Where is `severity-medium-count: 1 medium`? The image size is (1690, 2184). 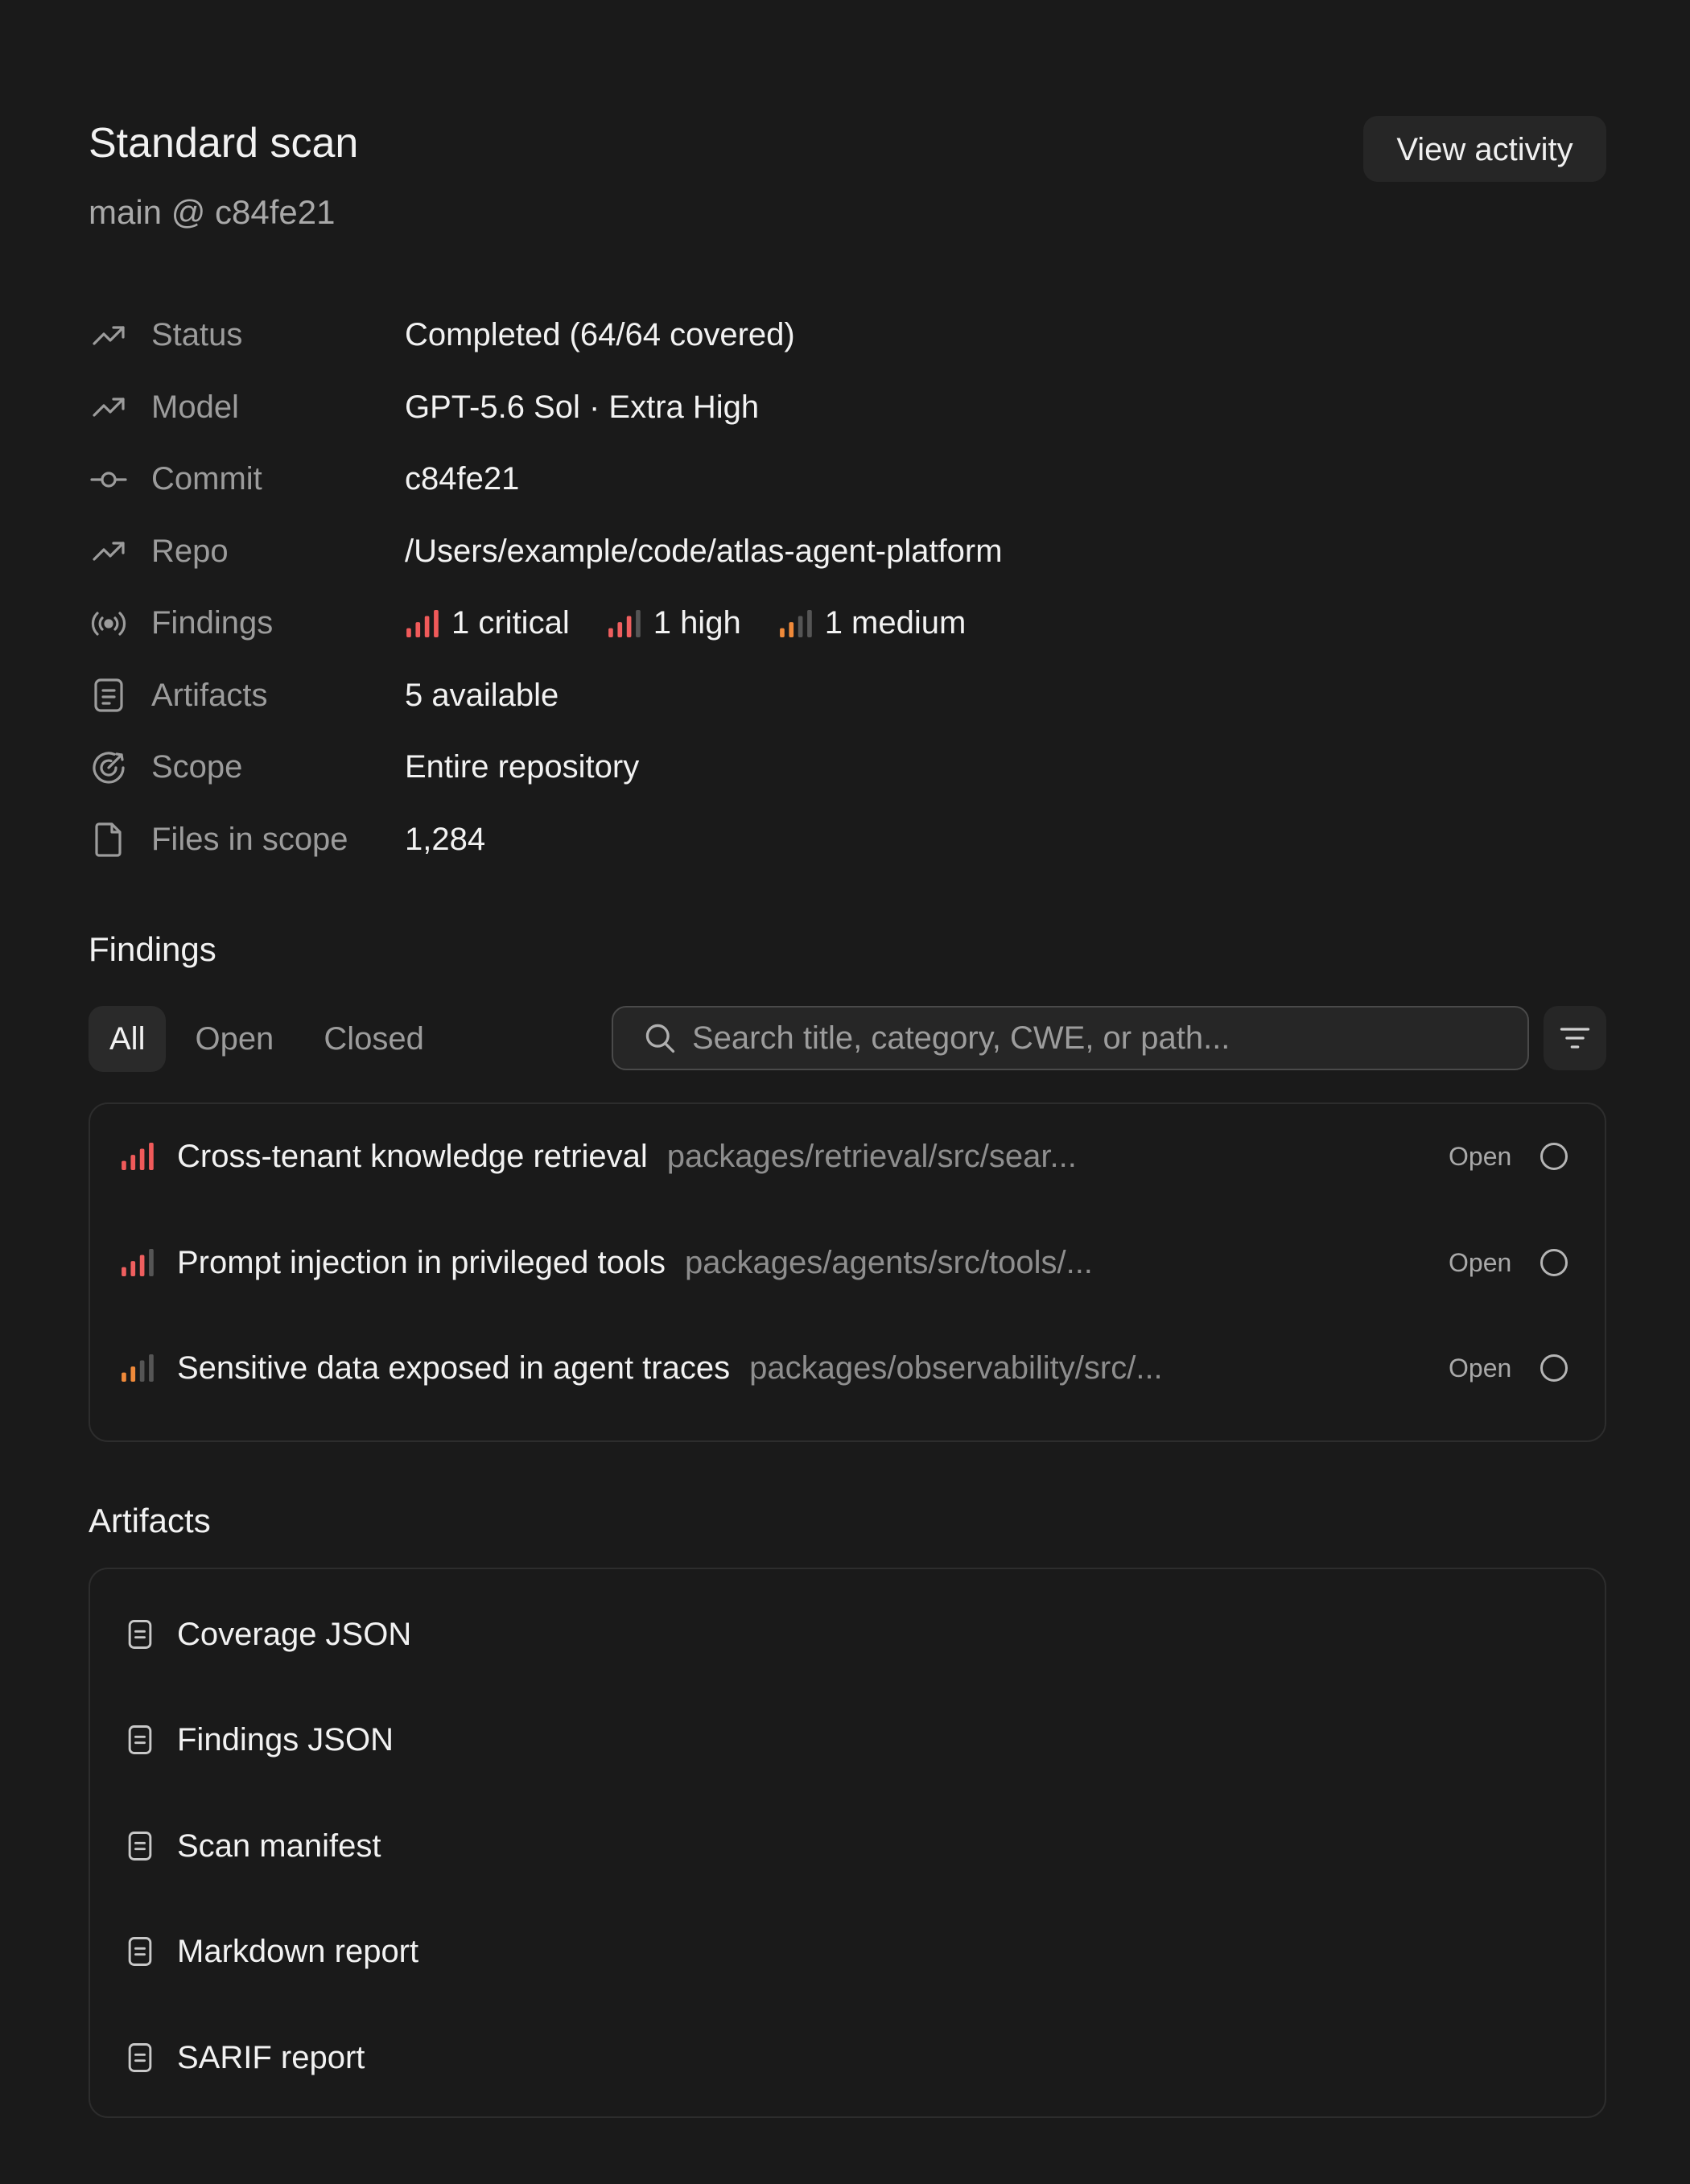
severity-medium-count: 1 medium is located at coordinates (895, 623).